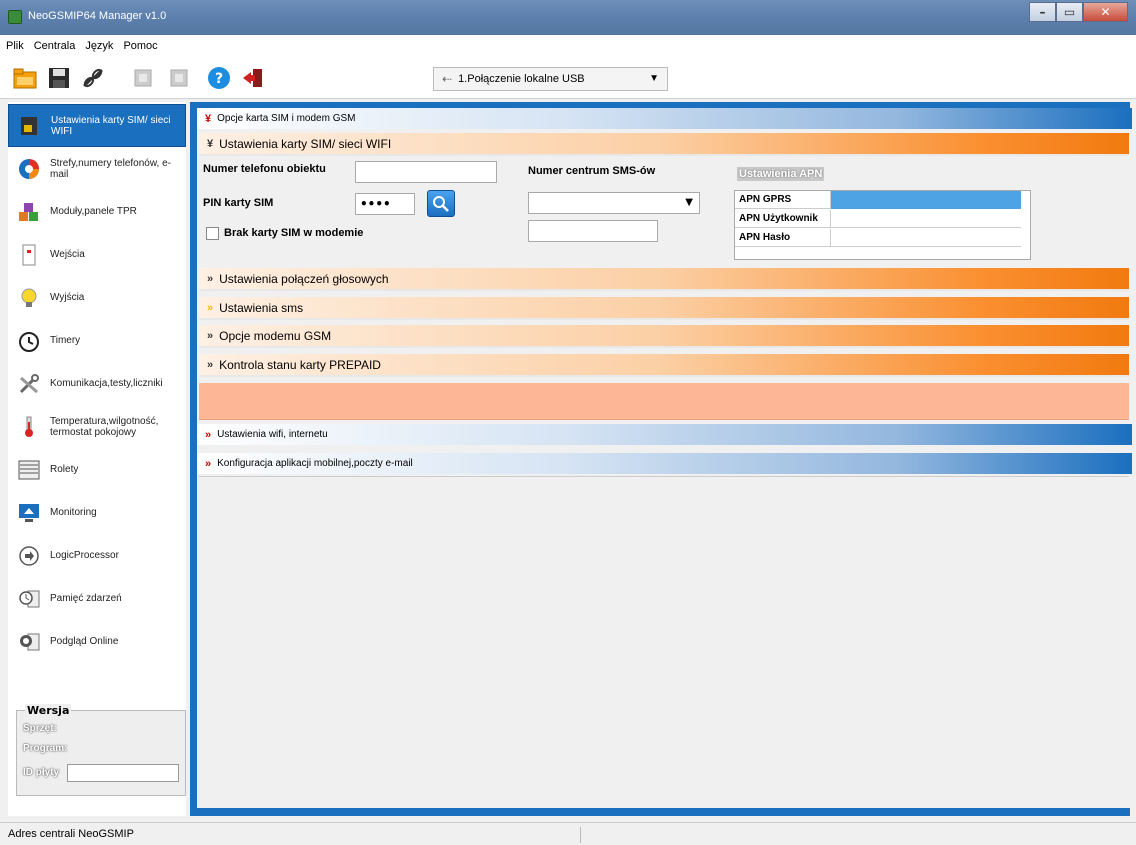  What do you see at coordinates (664, 144) in the screenshot?
I see `subsection-sim-wifi: ¥ Ustawienia karty SIM/ sieci WIFI` at bounding box center [664, 144].